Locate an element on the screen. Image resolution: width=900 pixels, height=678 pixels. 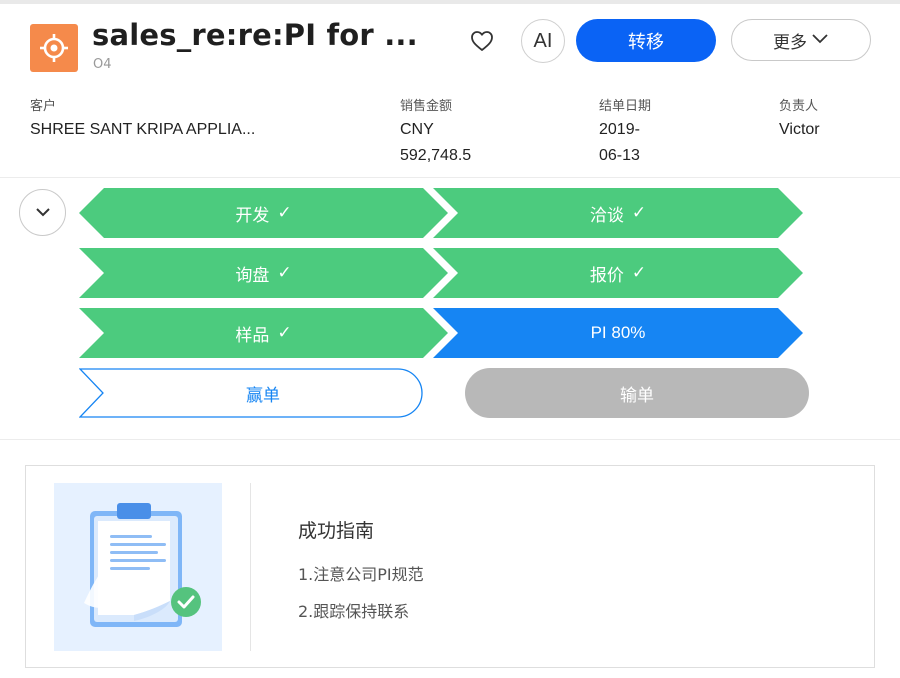
stage-xunpan: 询盘 ✓ is located at coordinates (263, 273).